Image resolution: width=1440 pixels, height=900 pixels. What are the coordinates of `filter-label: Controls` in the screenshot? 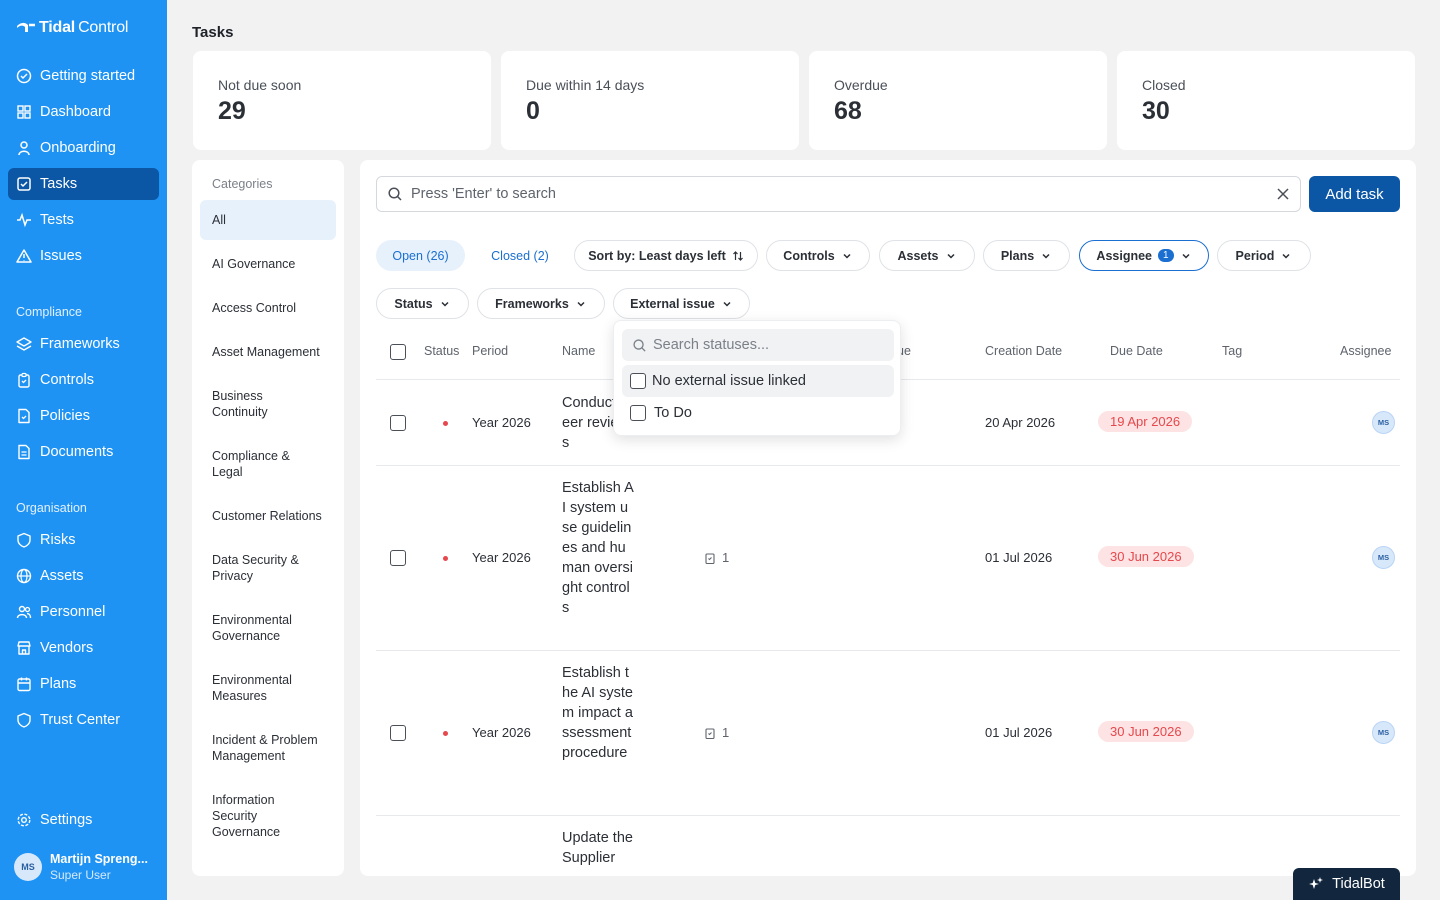 It's located at (809, 255).